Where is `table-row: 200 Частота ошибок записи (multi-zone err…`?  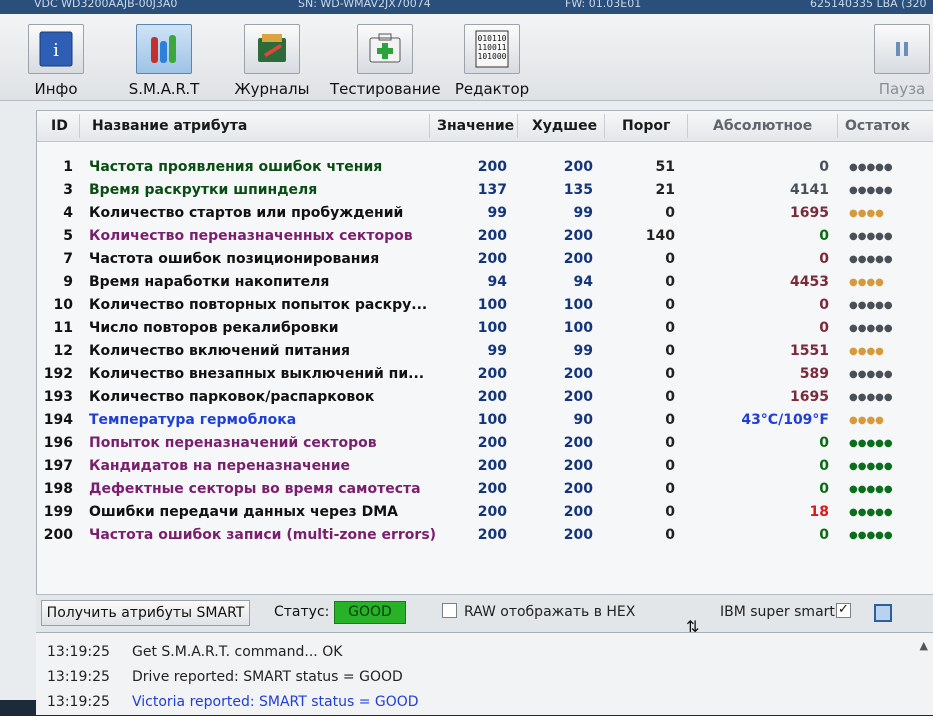 table-row: 200 Частота ошибок записи (multi-zone err… is located at coordinates (485, 535).